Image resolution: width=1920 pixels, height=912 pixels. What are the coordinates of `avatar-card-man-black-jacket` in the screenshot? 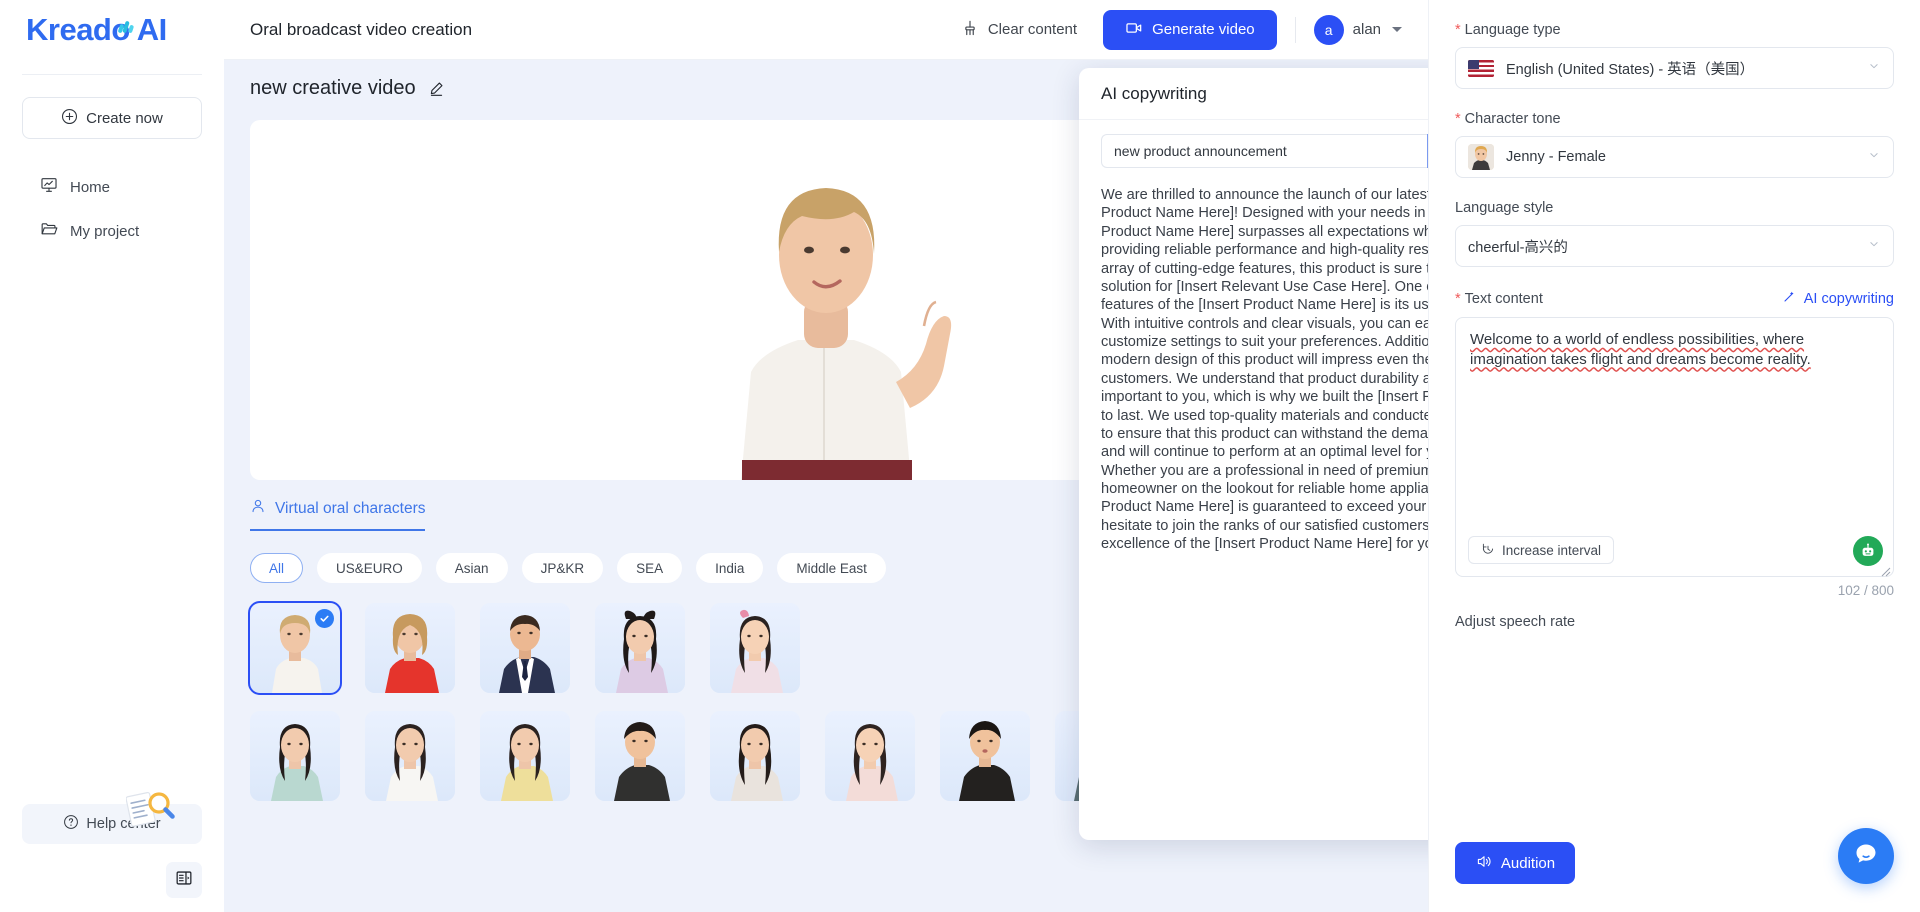 It's located at (985, 756).